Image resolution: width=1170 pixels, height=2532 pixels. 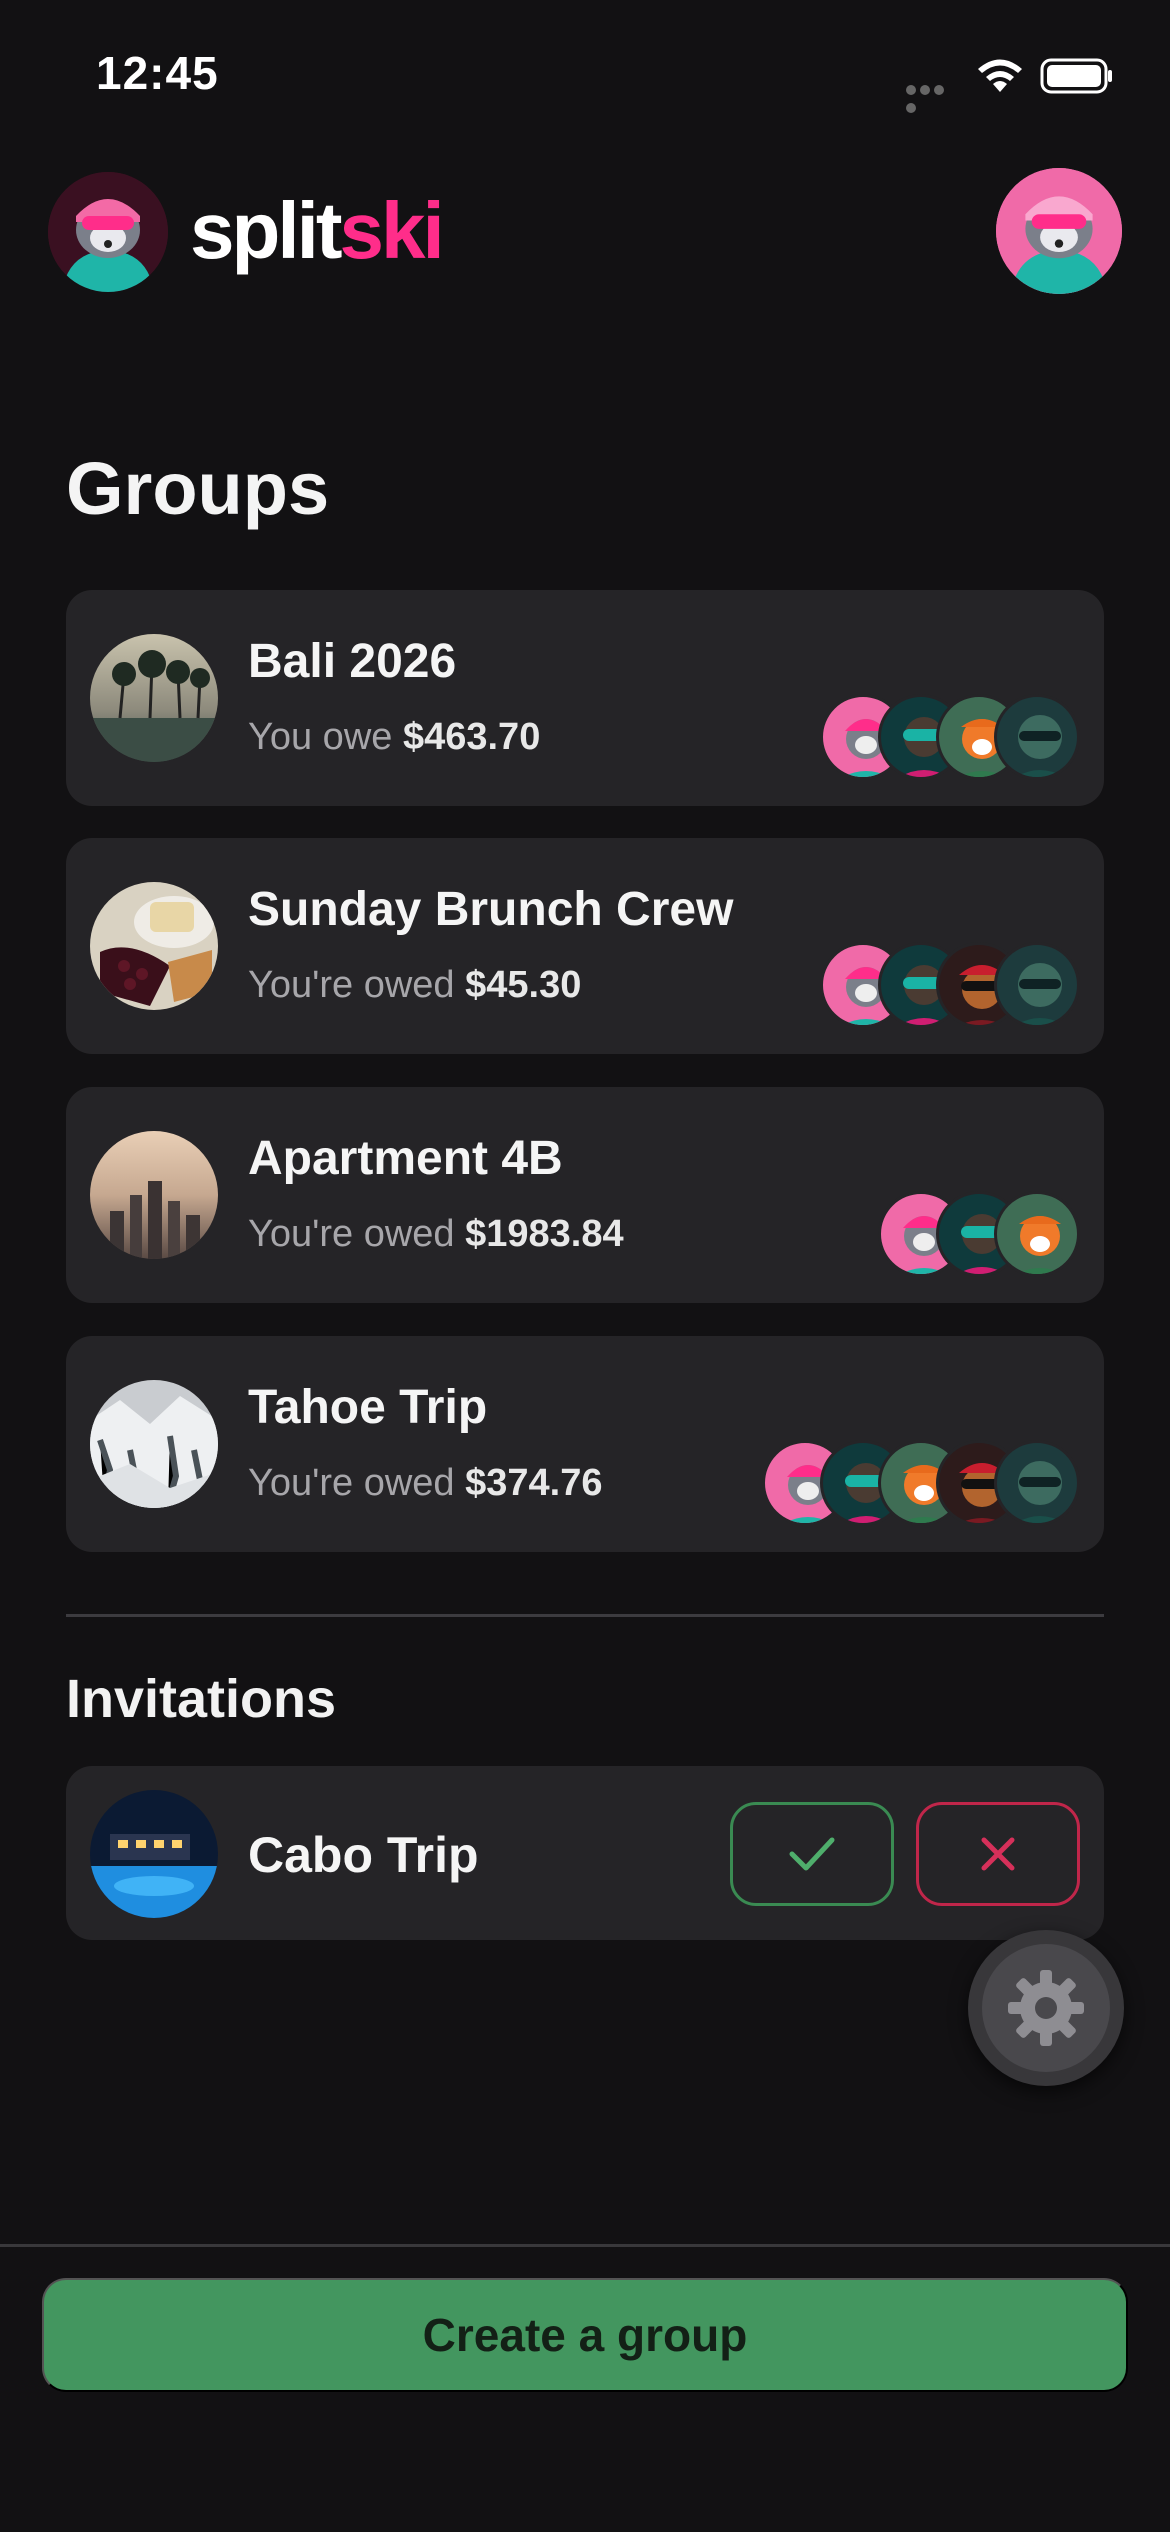 I want to click on balance-amount: $1983.84, so click(x=544, y=1234).